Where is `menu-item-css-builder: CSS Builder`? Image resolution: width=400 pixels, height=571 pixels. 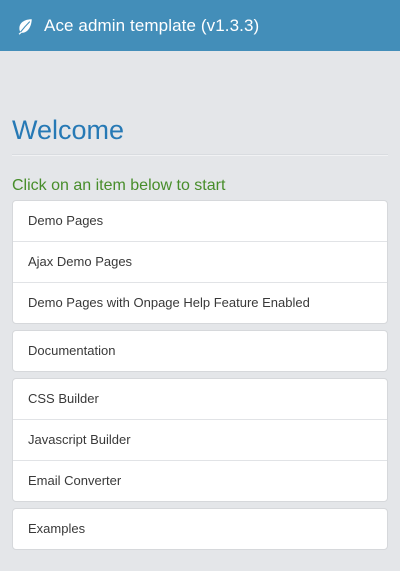 menu-item-css-builder: CSS Builder is located at coordinates (200, 399).